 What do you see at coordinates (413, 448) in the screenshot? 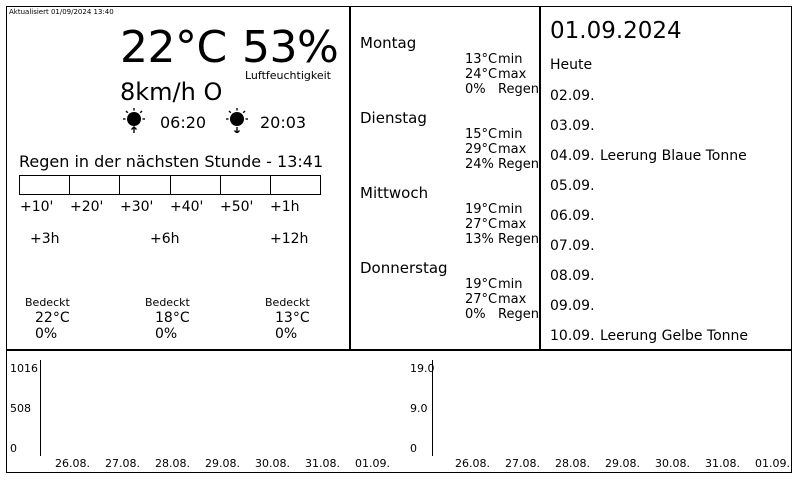
I see `right-chart-y-tick: 0` at bounding box center [413, 448].